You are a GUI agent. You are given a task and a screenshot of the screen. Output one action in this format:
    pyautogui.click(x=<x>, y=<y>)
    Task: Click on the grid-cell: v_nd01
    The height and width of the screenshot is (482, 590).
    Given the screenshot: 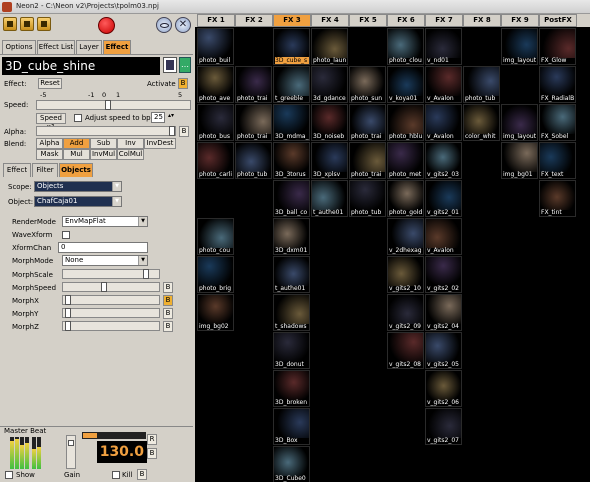 What is the action you would take?
    pyautogui.click(x=443, y=46)
    